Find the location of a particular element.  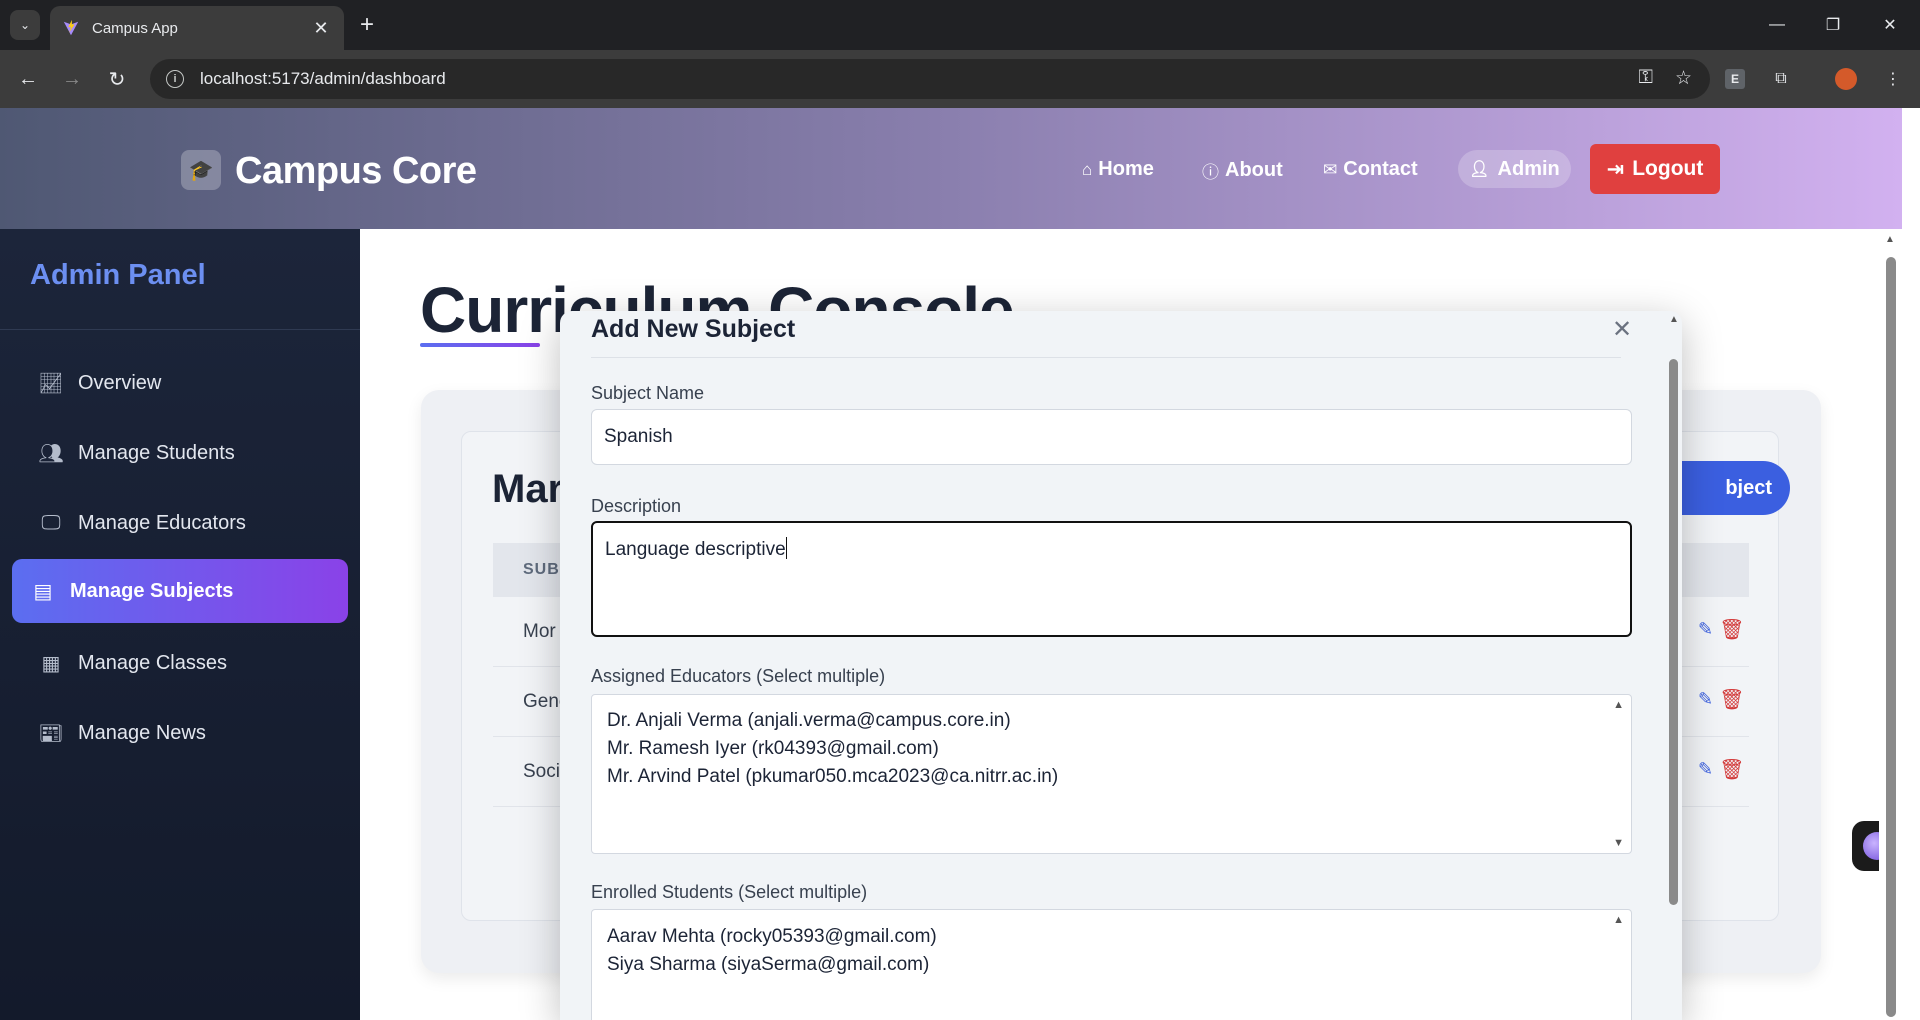

modal-divider is located at coordinates (1106, 357).